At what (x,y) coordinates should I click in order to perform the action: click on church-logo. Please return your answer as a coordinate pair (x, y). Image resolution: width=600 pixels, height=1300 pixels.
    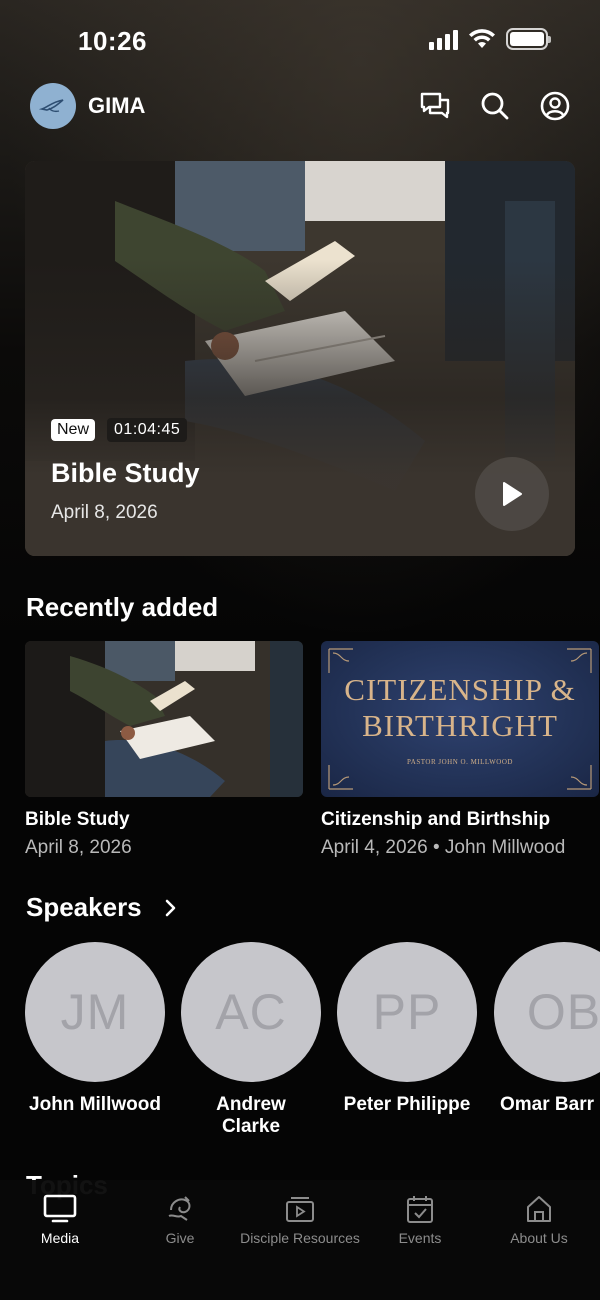
    Looking at the image, I should click on (53, 106).